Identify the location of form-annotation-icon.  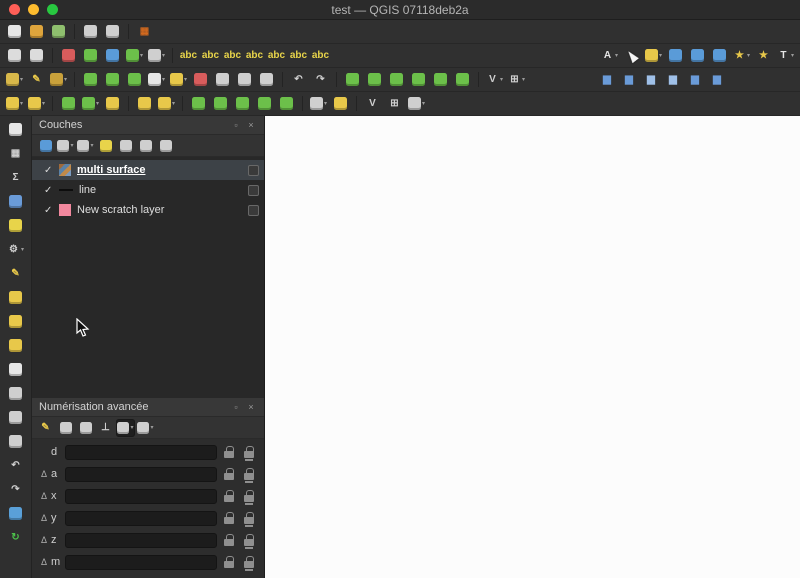
(16, 393).